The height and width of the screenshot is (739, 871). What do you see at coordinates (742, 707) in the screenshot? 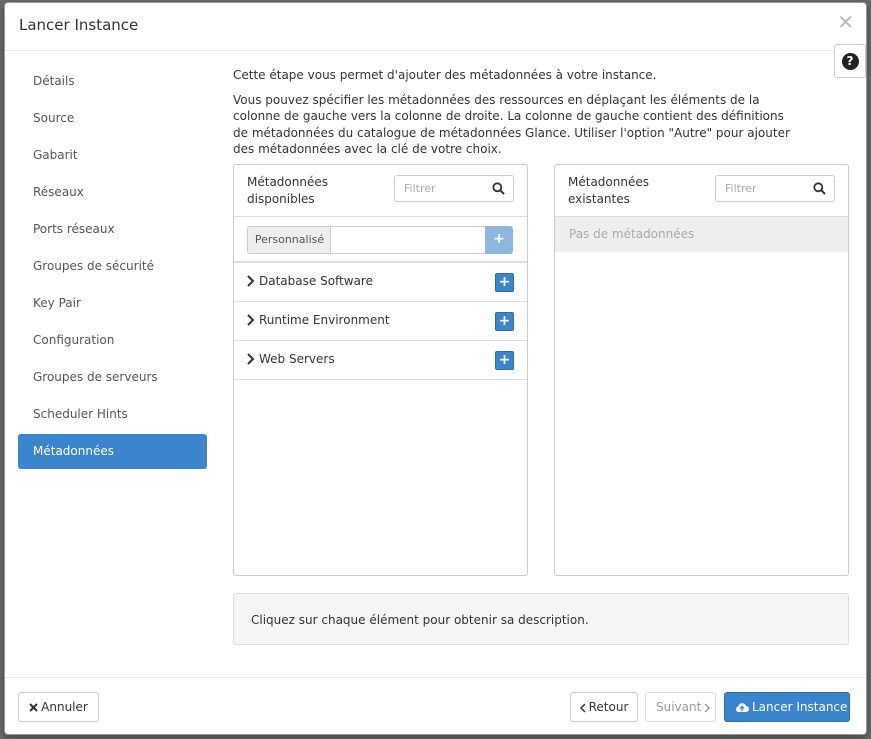
I see `cloud-upload-icon` at bounding box center [742, 707].